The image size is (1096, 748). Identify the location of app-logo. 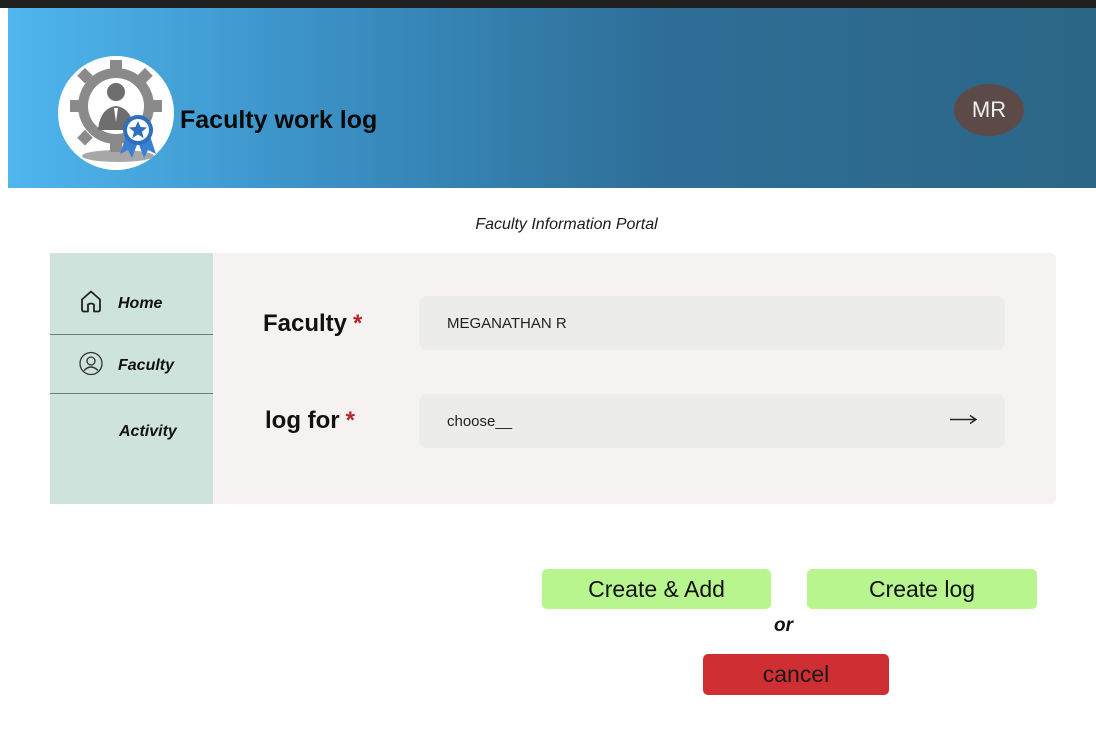
(116, 113).